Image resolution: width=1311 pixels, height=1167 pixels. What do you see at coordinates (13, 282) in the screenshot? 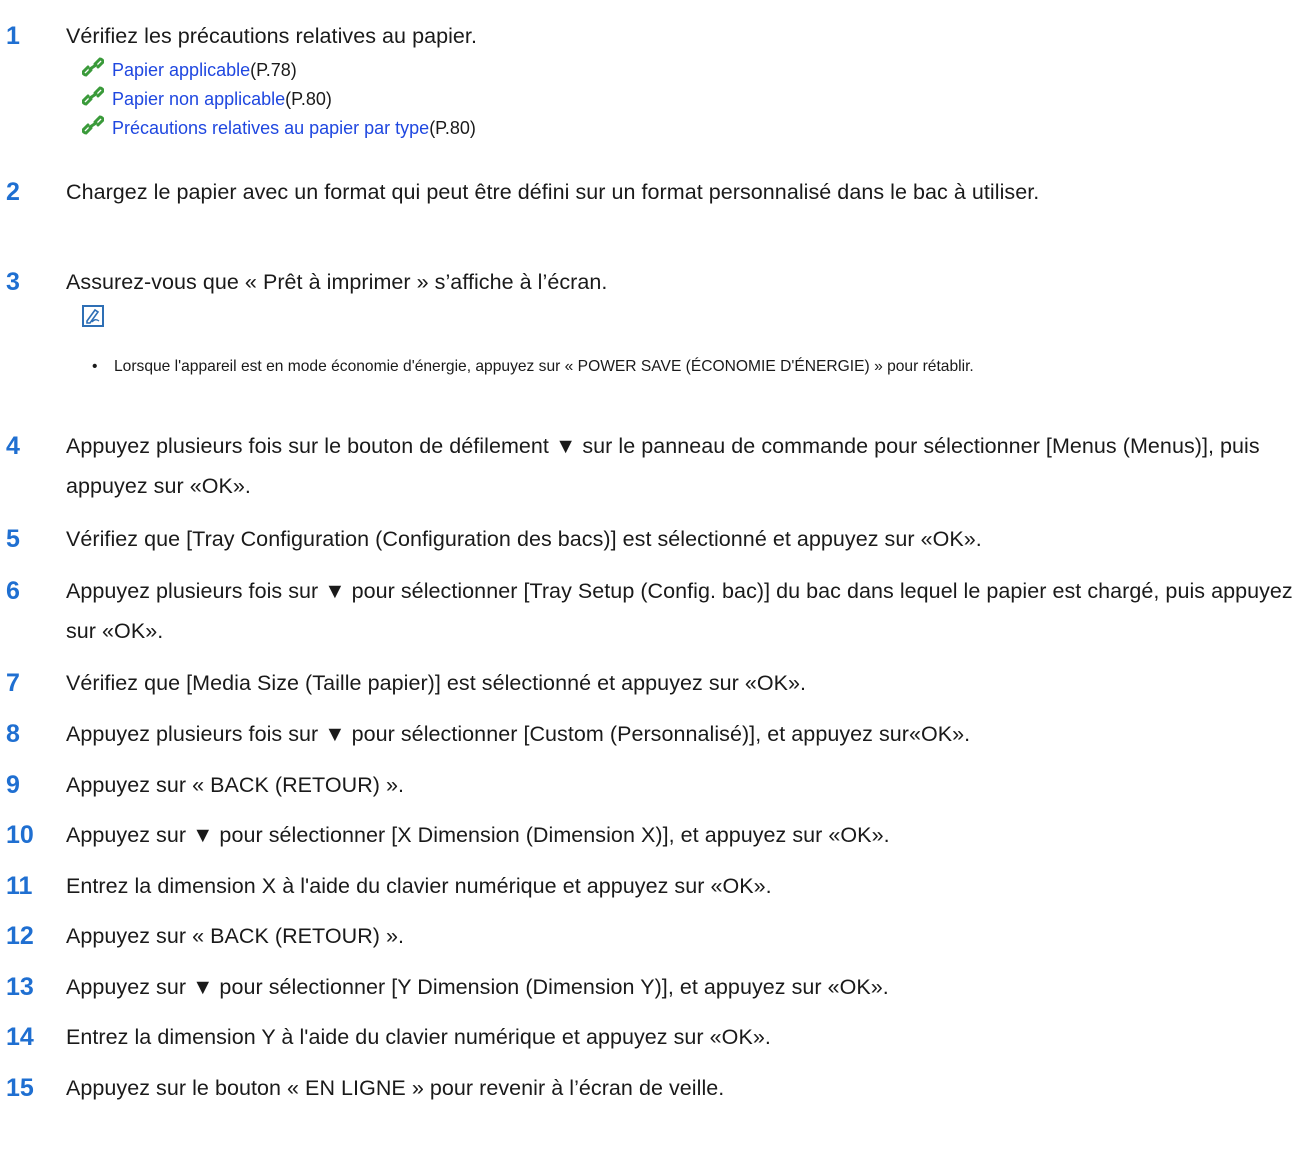
I see `step-number: 3` at bounding box center [13, 282].